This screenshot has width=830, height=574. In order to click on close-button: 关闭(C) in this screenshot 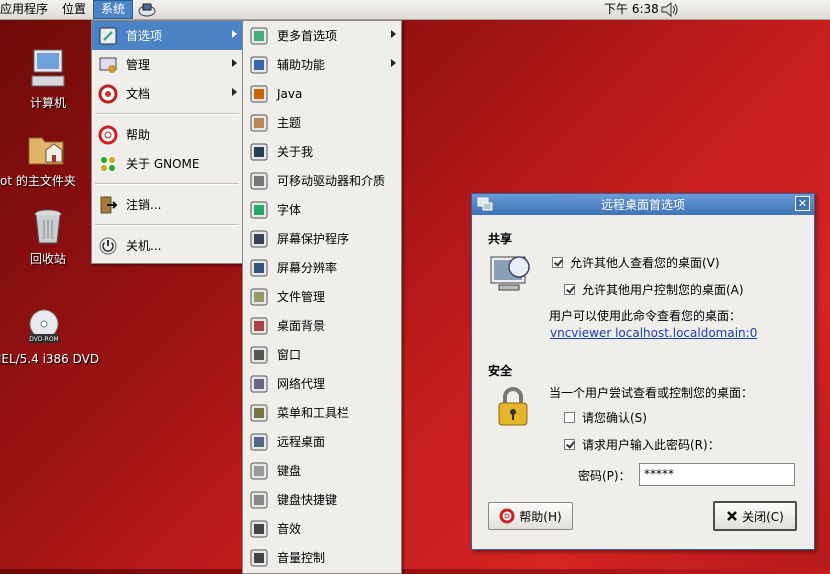, I will do `click(755, 516)`.